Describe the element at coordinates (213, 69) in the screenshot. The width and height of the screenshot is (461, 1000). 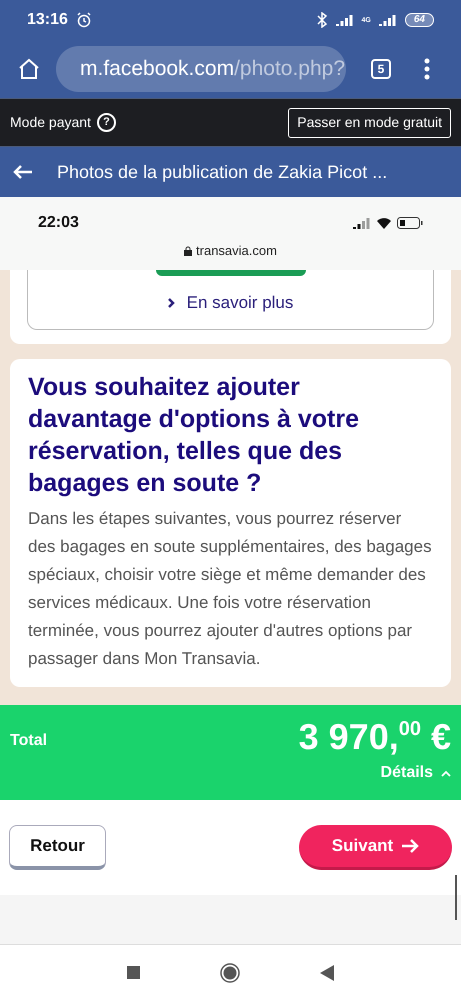
I see `url-text: m.facebook.com/photo.php?` at that location.